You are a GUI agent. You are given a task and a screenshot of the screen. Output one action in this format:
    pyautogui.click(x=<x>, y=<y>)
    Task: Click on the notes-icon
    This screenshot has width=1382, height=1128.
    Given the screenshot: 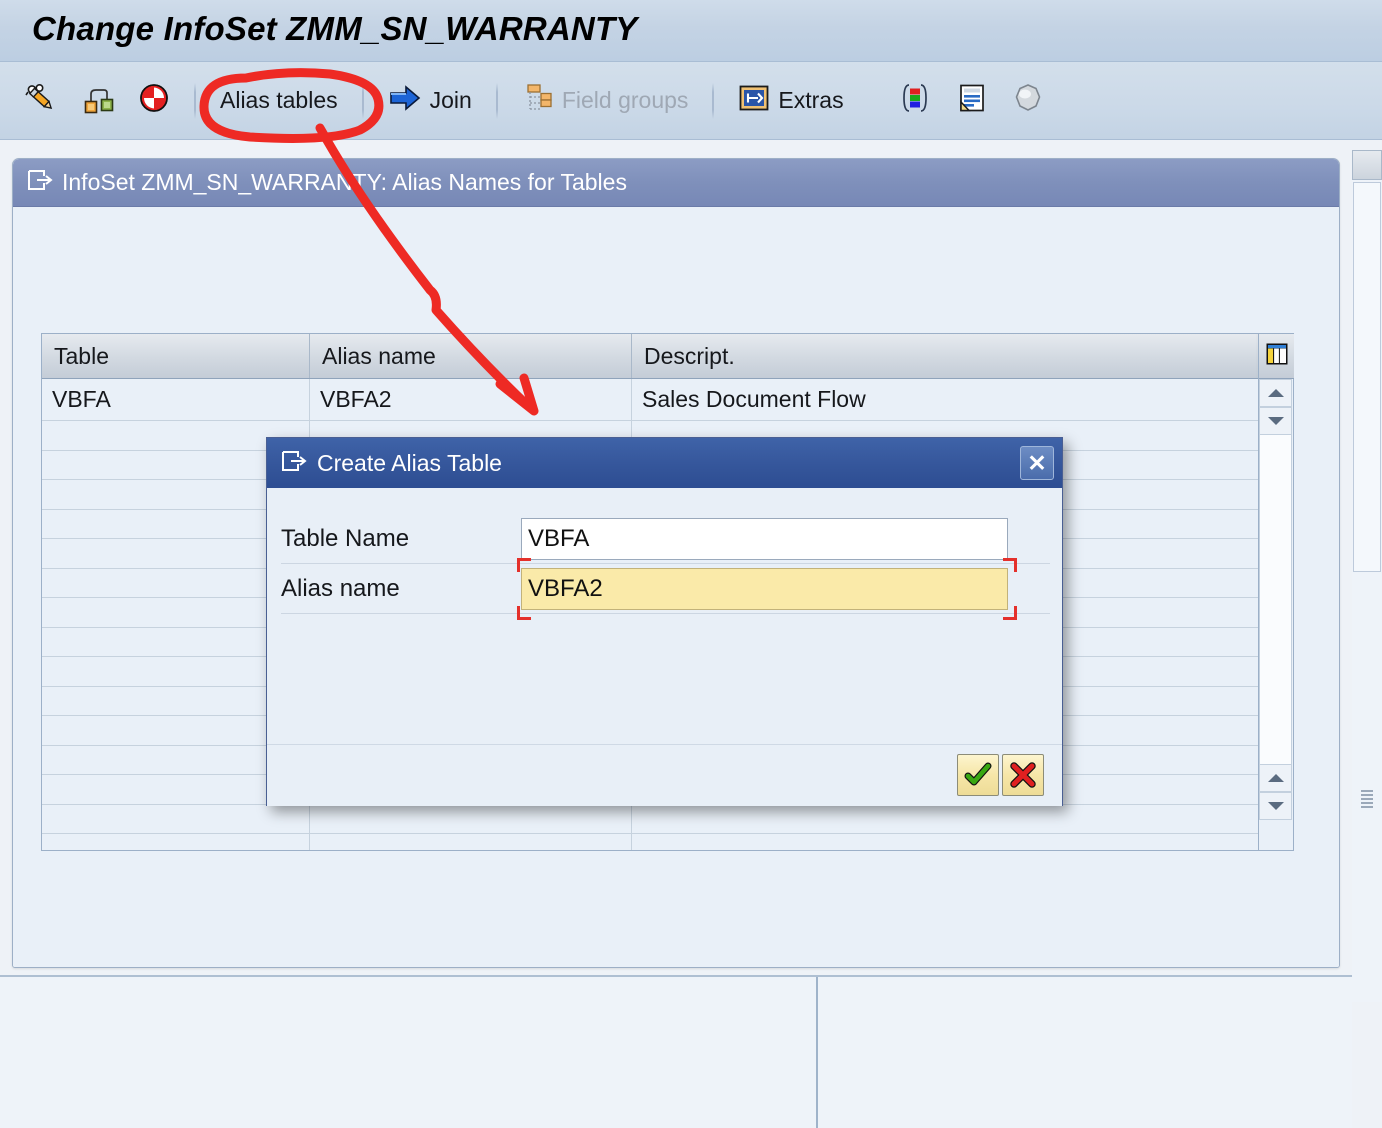 What is the action you would take?
    pyautogui.click(x=972, y=100)
    